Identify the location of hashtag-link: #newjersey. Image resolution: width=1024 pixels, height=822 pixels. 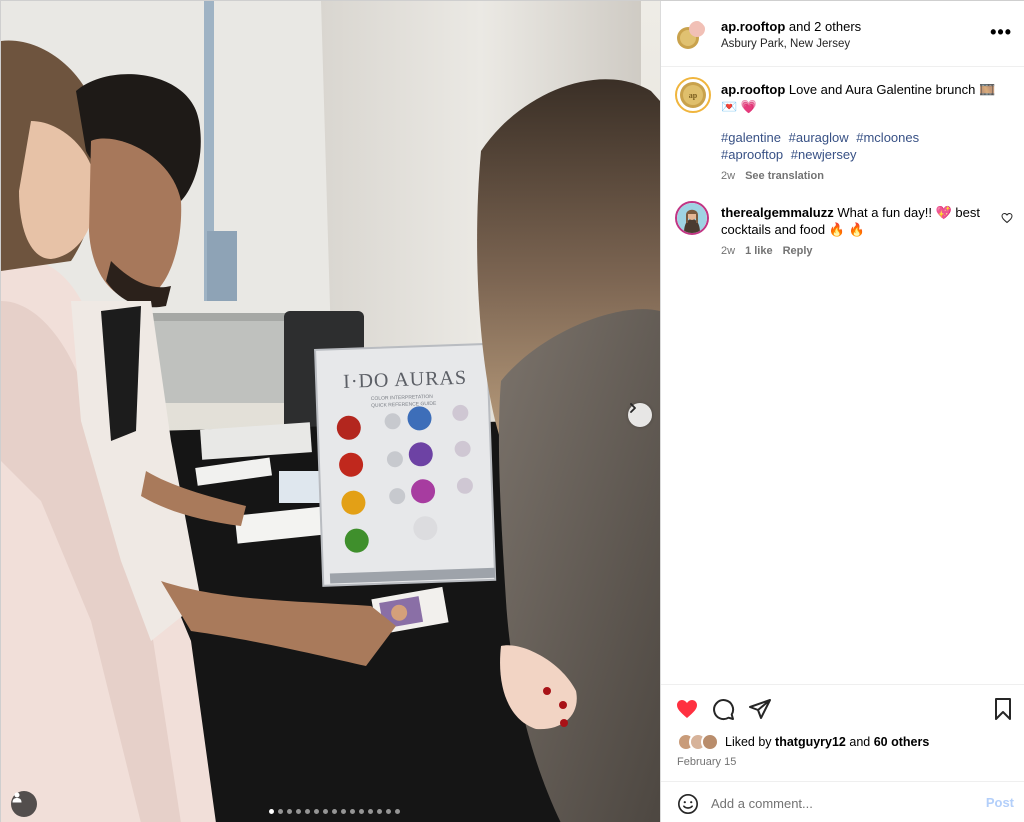
(824, 154).